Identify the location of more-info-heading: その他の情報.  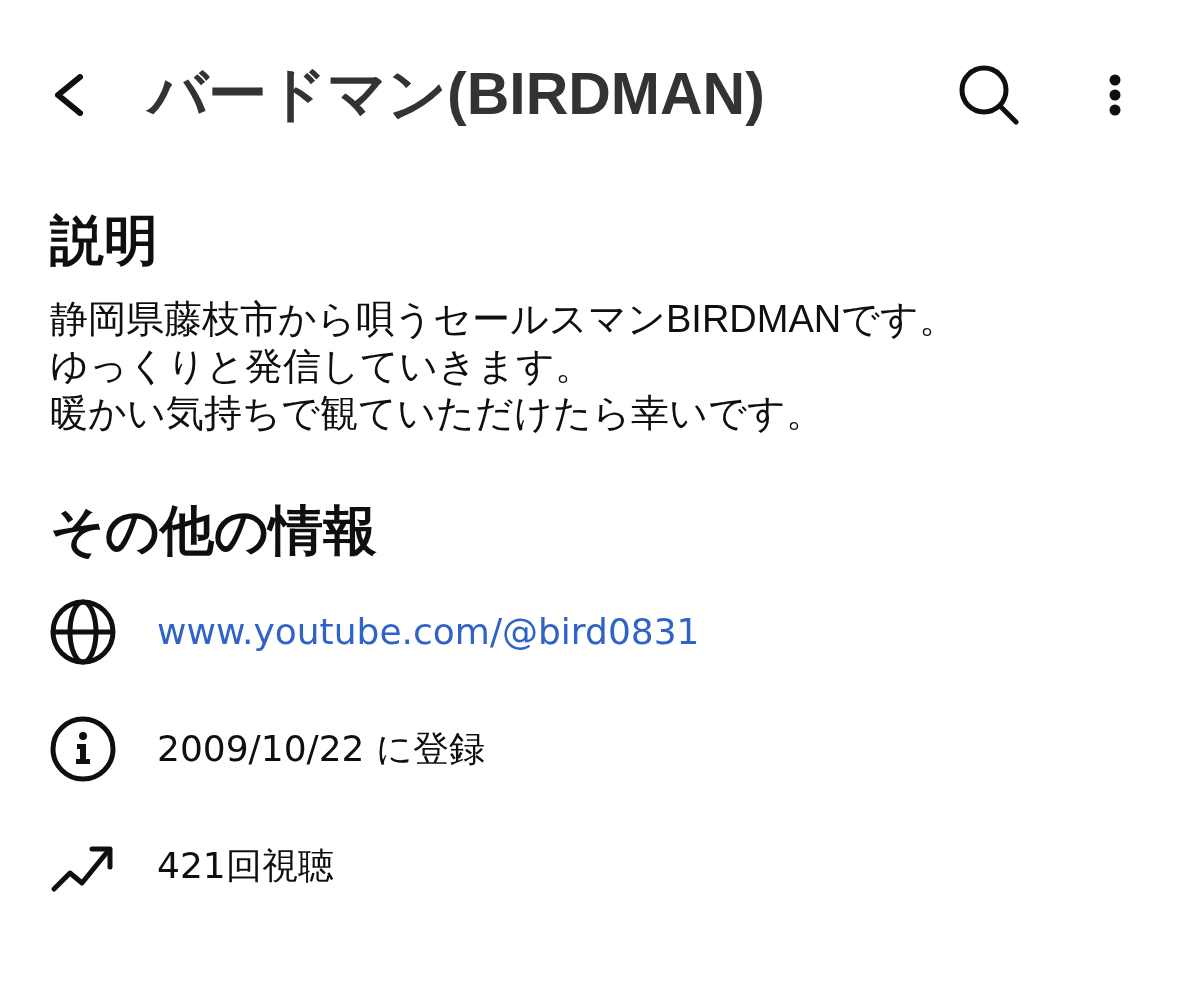
(213, 530).